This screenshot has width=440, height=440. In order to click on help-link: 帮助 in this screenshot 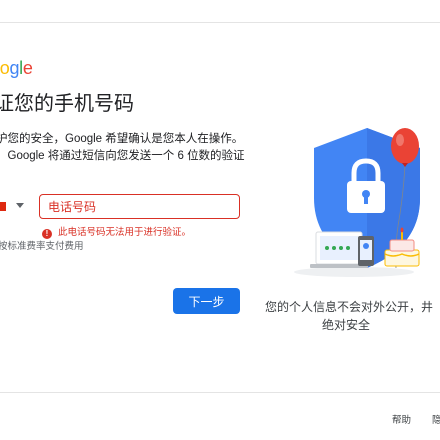, I will do `click(401, 419)`.